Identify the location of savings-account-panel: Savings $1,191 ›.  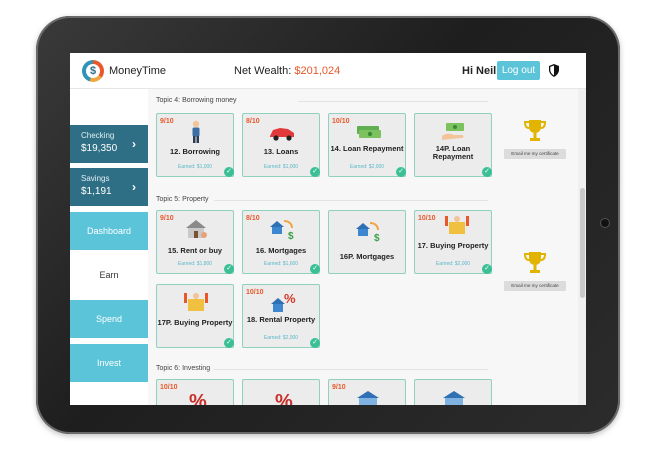
(109, 187).